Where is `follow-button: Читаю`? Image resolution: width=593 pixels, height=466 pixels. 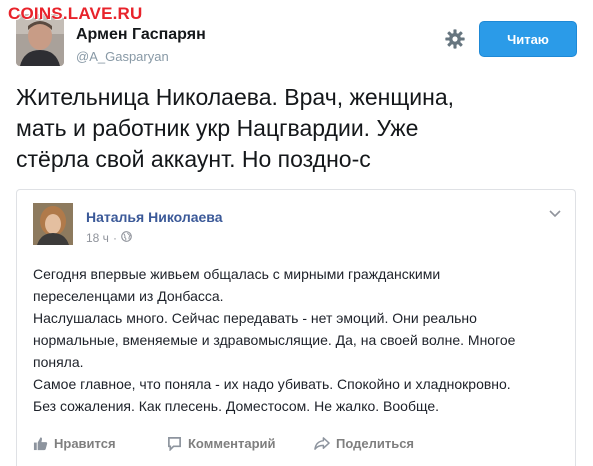 follow-button: Читаю is located at coordinates (528, 39).